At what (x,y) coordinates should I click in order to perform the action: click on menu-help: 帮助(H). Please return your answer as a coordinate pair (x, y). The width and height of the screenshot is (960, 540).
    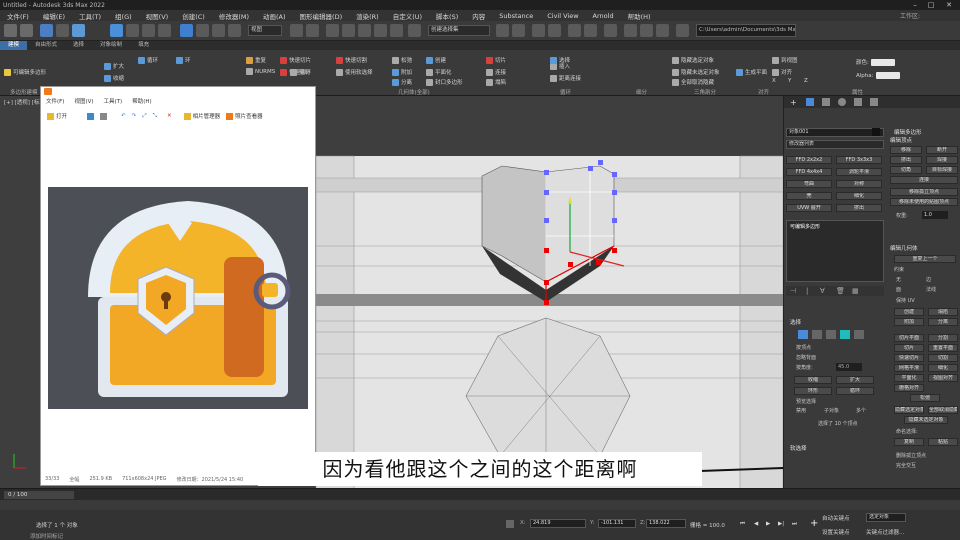
    Looking at the image, I should click on (639, 16).